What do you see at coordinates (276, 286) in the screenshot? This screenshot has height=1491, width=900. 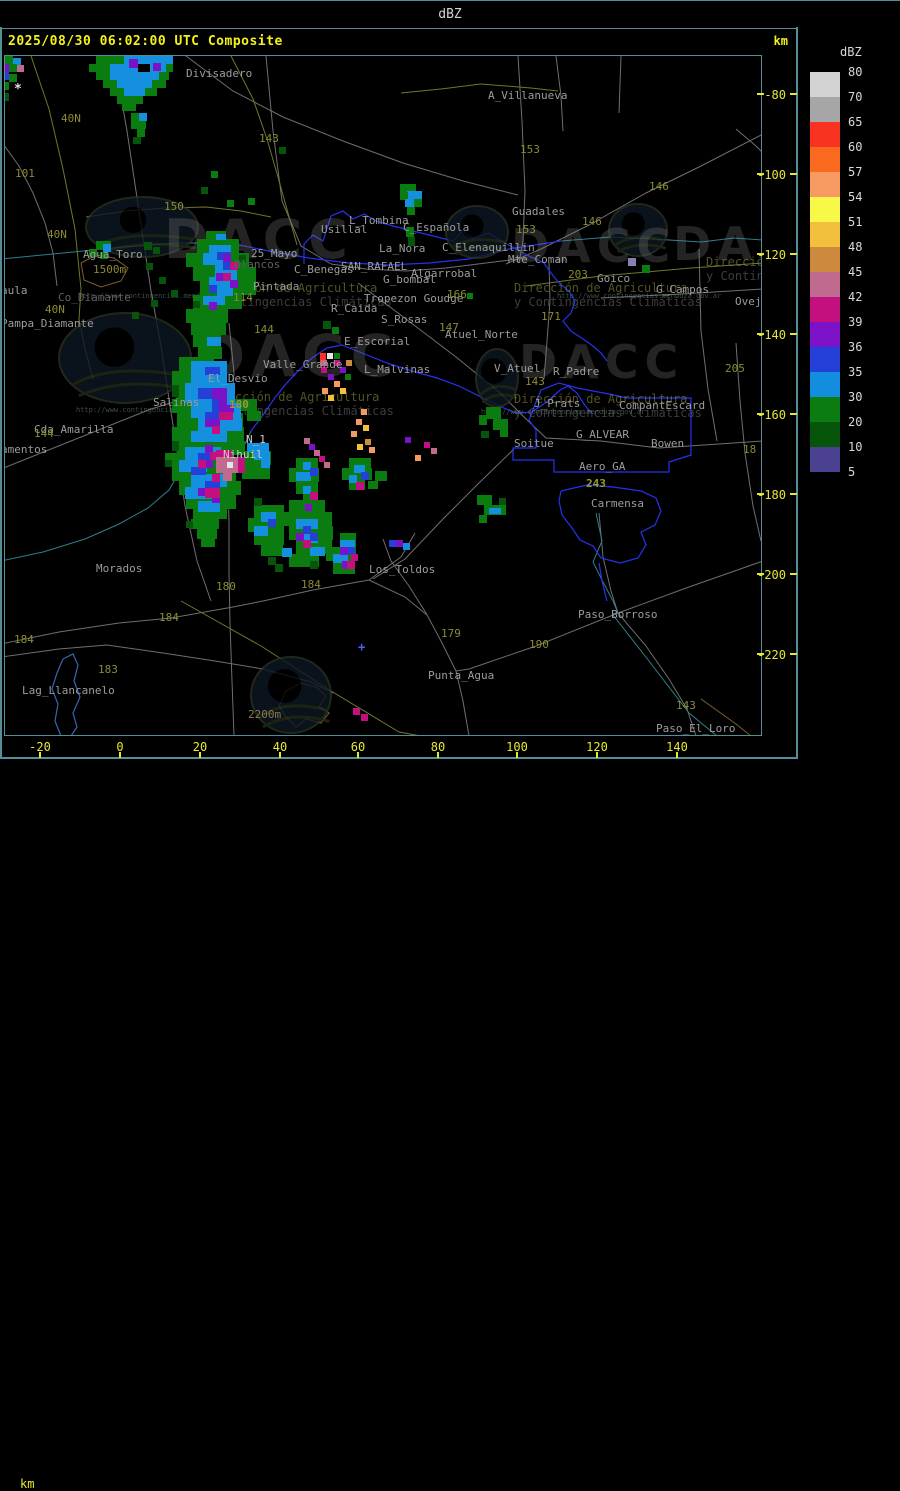 I see `place-label: Pintada` at bounding box center [276, 286].